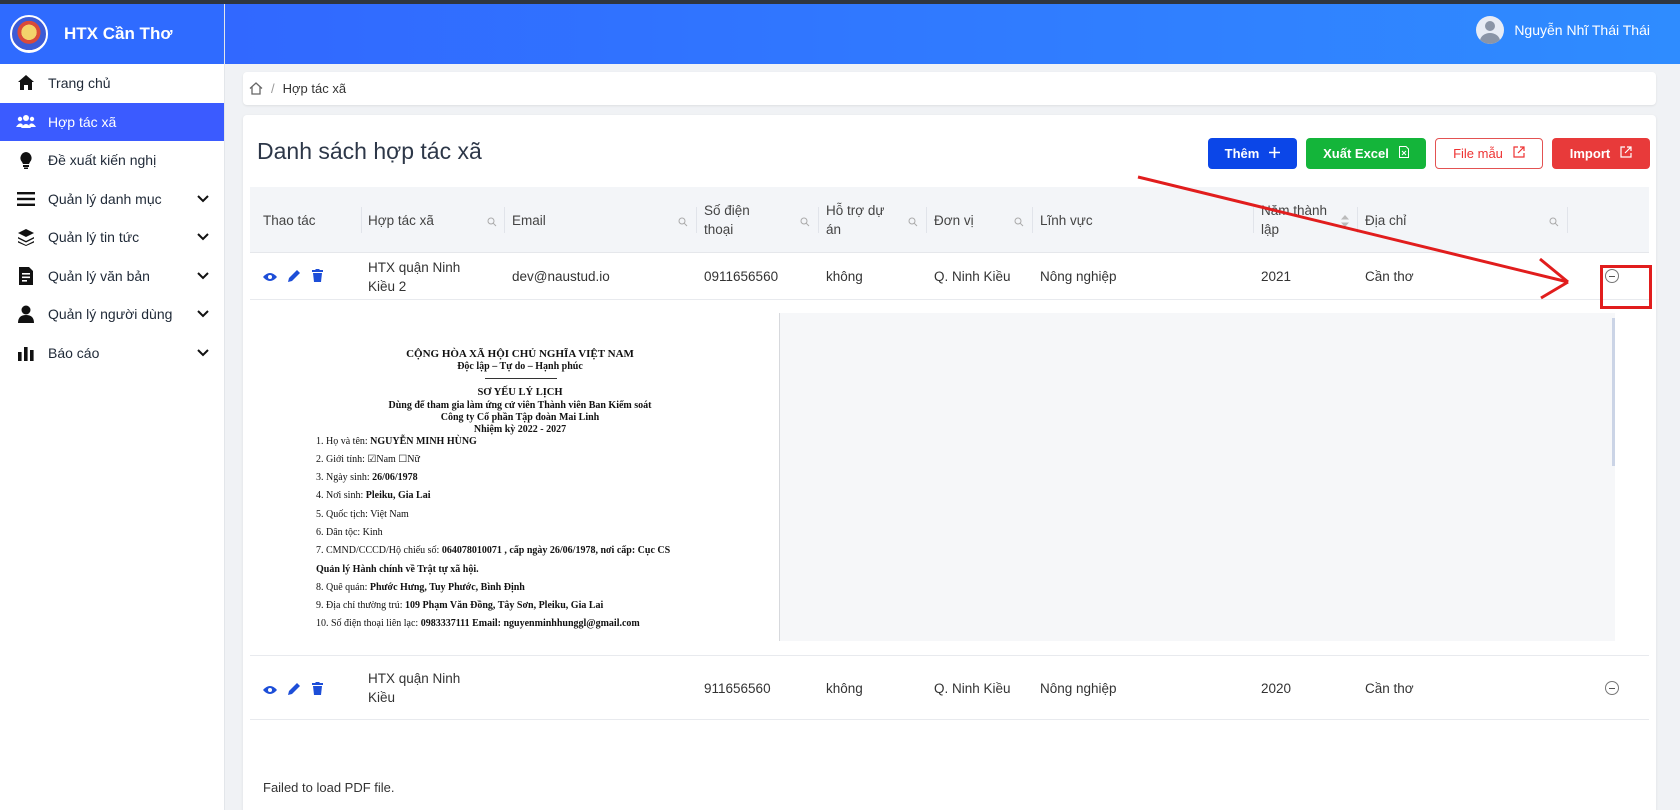 The width and height of the screenshot is (1680, 810). I want to click on annotation-arrow, so click(1353, 237).